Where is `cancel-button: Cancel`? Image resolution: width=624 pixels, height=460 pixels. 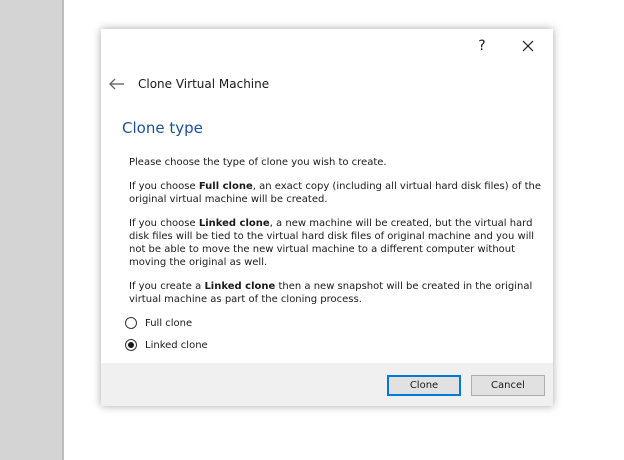
cancel-button: Cancel is located at coordinates (508, 385).